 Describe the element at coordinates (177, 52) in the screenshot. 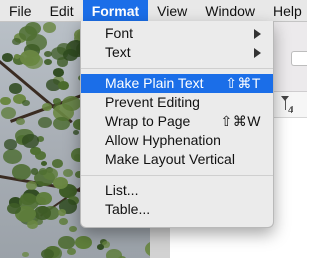

I see `menu-item-text: Text` at that location.